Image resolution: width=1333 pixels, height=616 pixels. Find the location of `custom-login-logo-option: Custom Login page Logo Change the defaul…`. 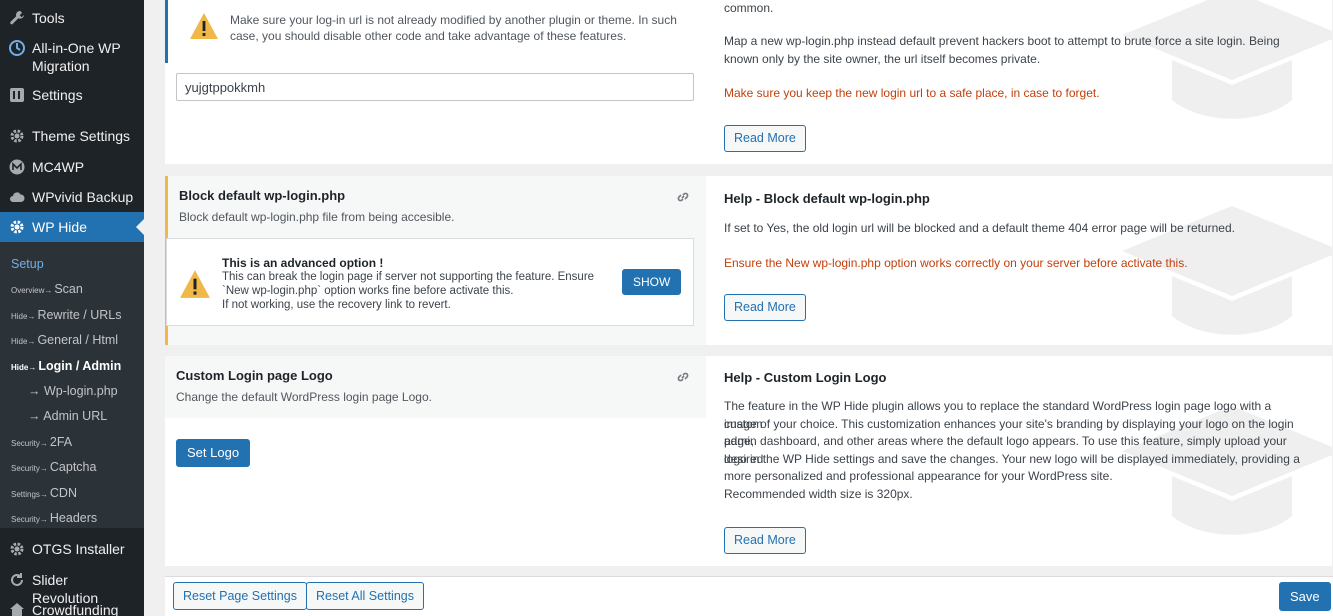

custom-login-logo-option: Custom Login page Logo Change the defaul… is located at coordinates (435, 461).